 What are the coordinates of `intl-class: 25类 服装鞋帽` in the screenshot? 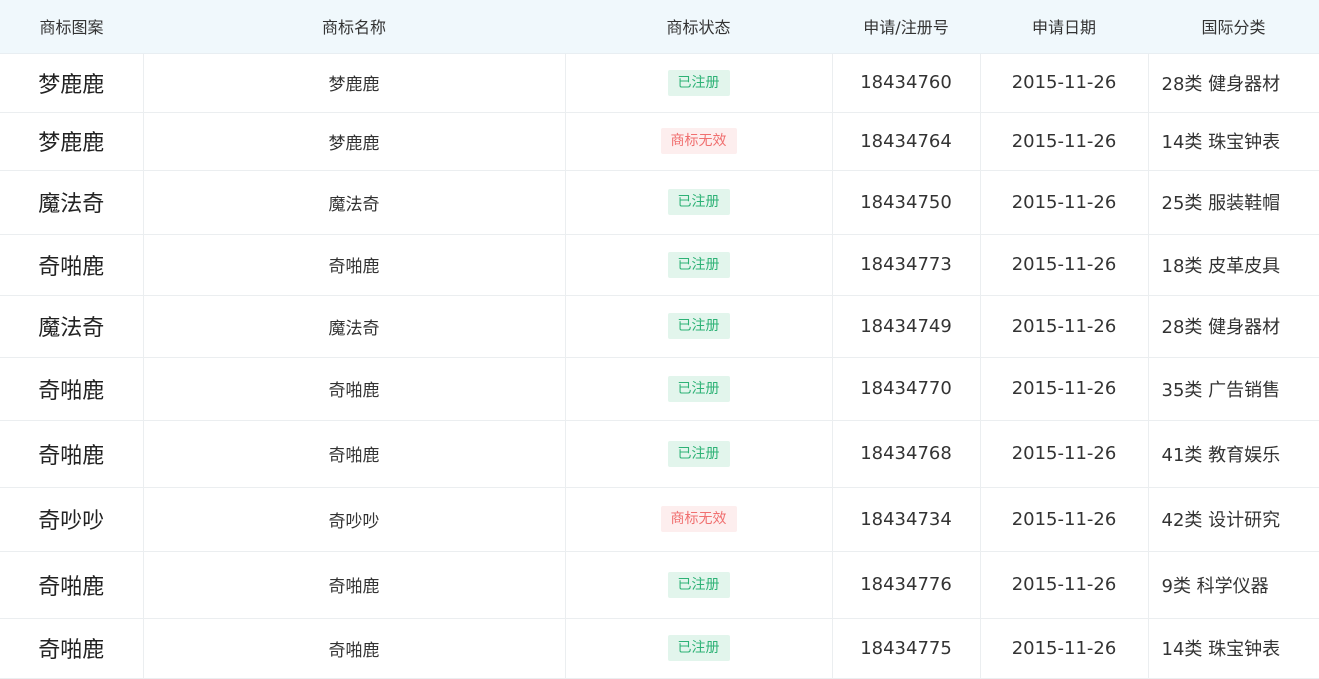 It's located at (1221, 203).